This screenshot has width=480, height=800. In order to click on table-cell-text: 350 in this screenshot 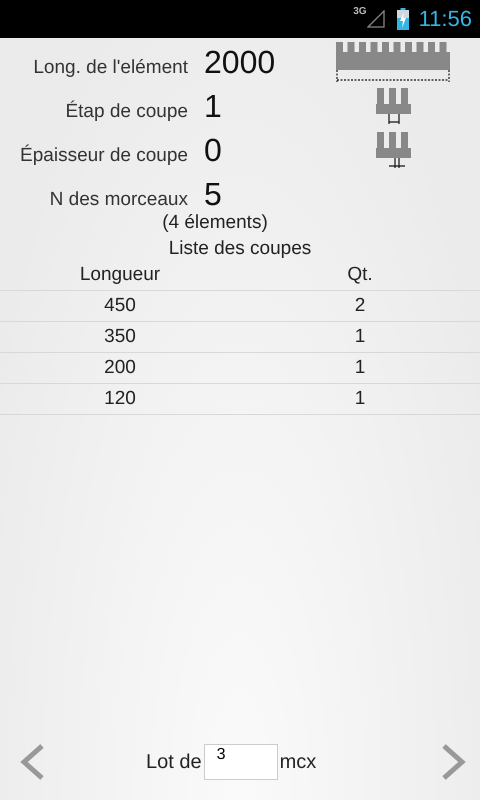, I will do `click(120, 337)`.